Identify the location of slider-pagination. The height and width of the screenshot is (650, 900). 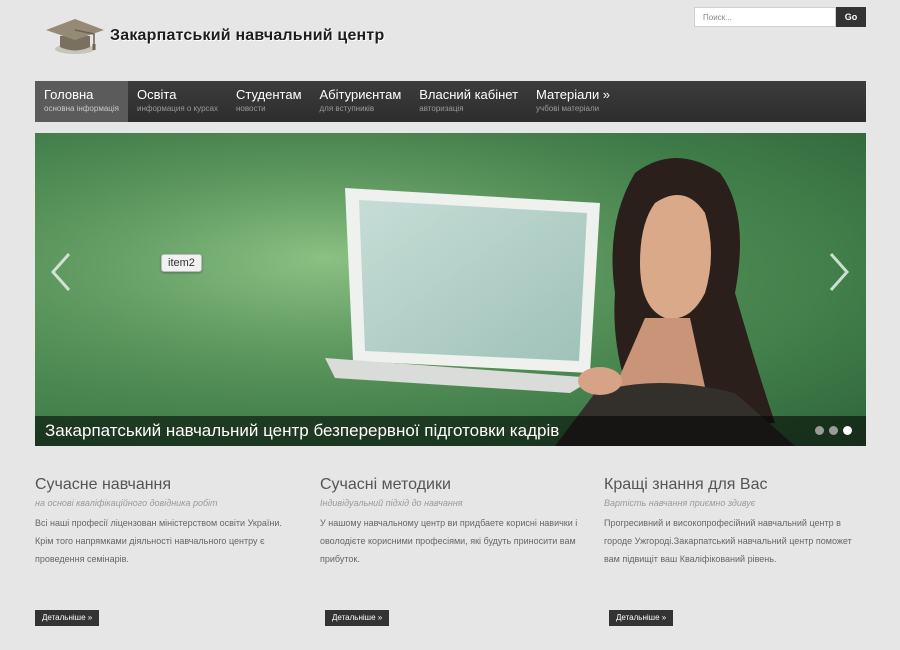
(833, 430).